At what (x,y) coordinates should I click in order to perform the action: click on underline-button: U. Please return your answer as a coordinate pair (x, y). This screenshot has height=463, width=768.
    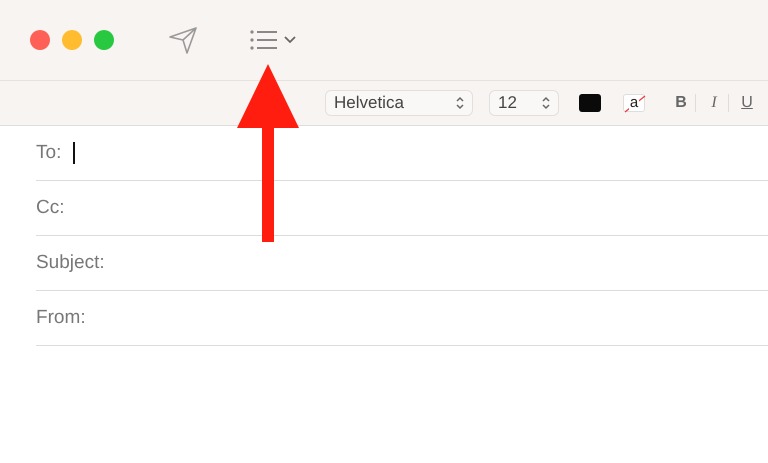
    Looking at the image, I should click on (747, 103).